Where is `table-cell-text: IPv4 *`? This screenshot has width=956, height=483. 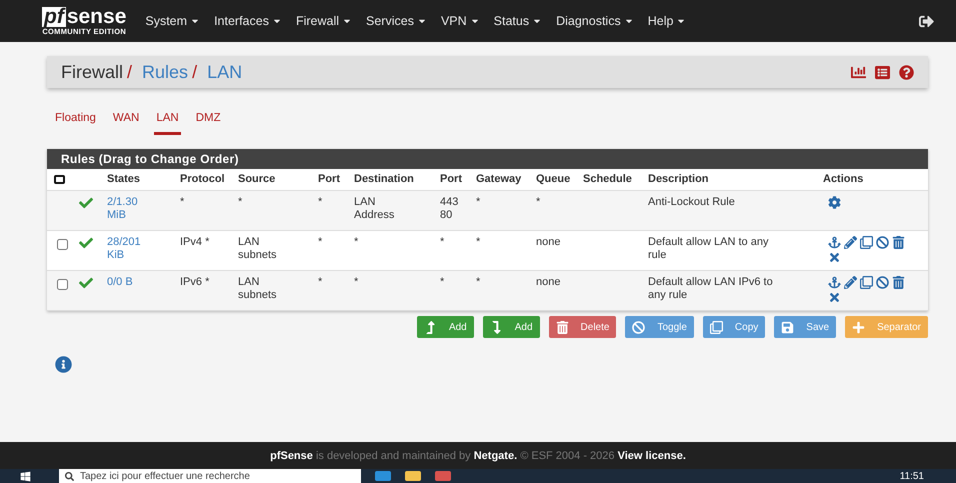 table-cell-text: IPv4 * is located at coordinates (195, 242).